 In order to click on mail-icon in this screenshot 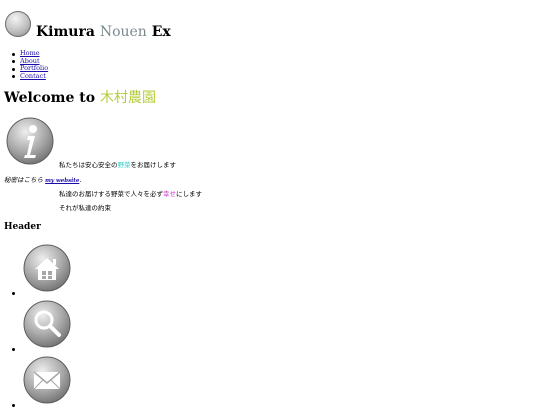, I will do `click(47, 380)`.